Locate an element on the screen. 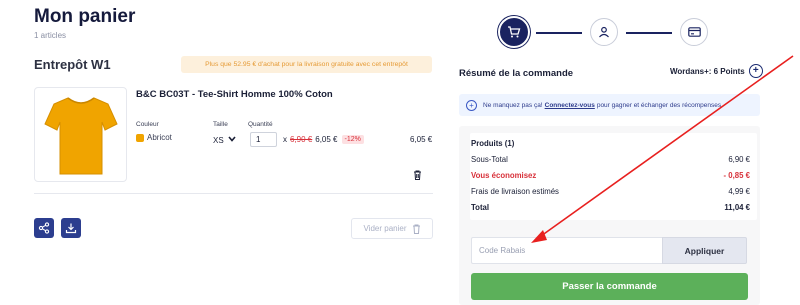  card-icon is located at coordinates (694, 32).